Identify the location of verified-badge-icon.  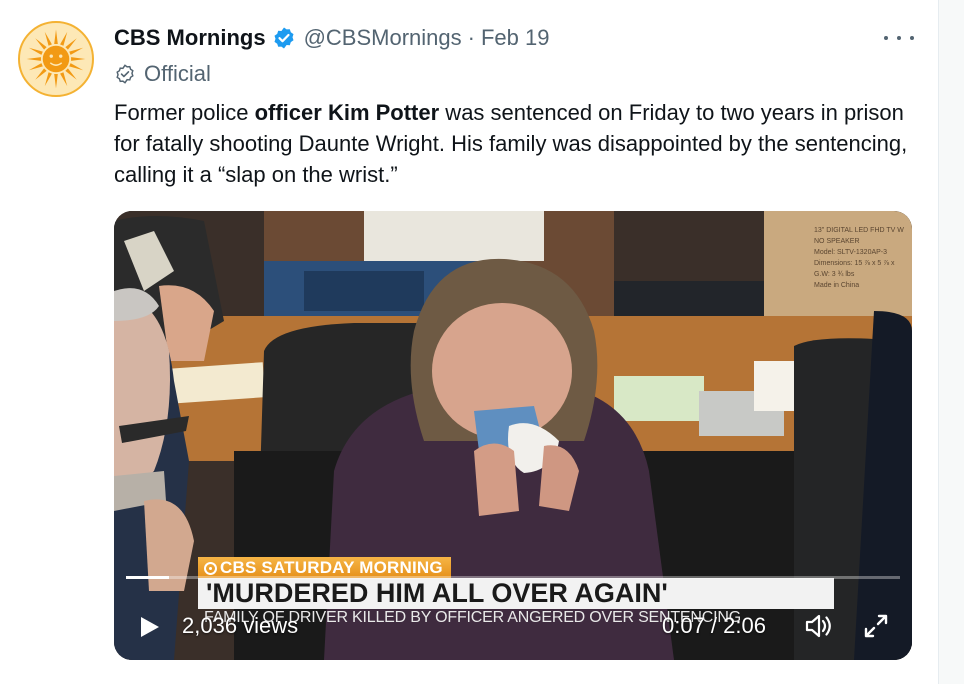
(284, 38).